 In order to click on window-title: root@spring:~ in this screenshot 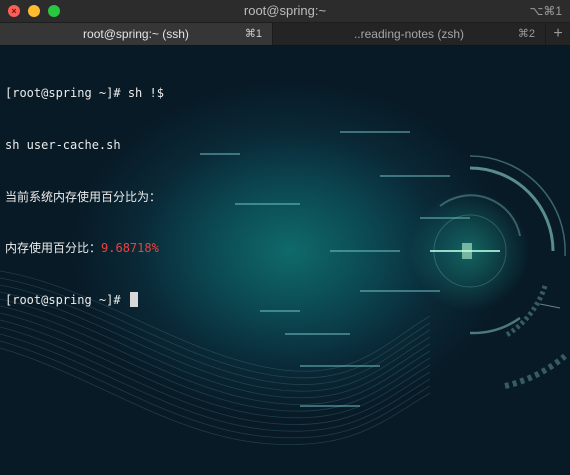, I will do `click(285, 10)`.